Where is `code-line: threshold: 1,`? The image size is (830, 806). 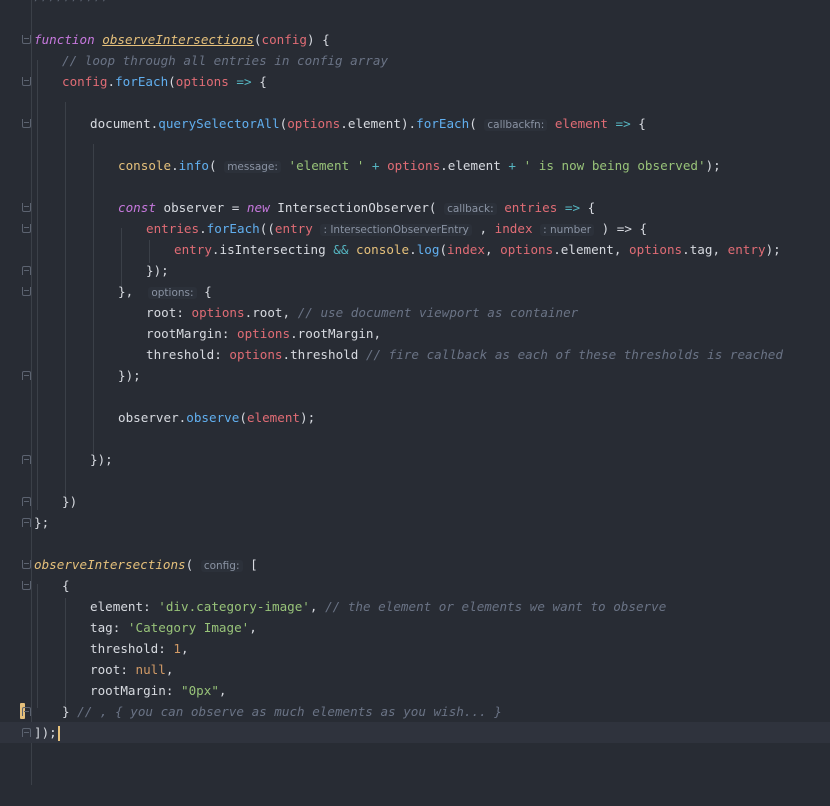 code-line: threshold: 1, is located at coordinates (415, 648).